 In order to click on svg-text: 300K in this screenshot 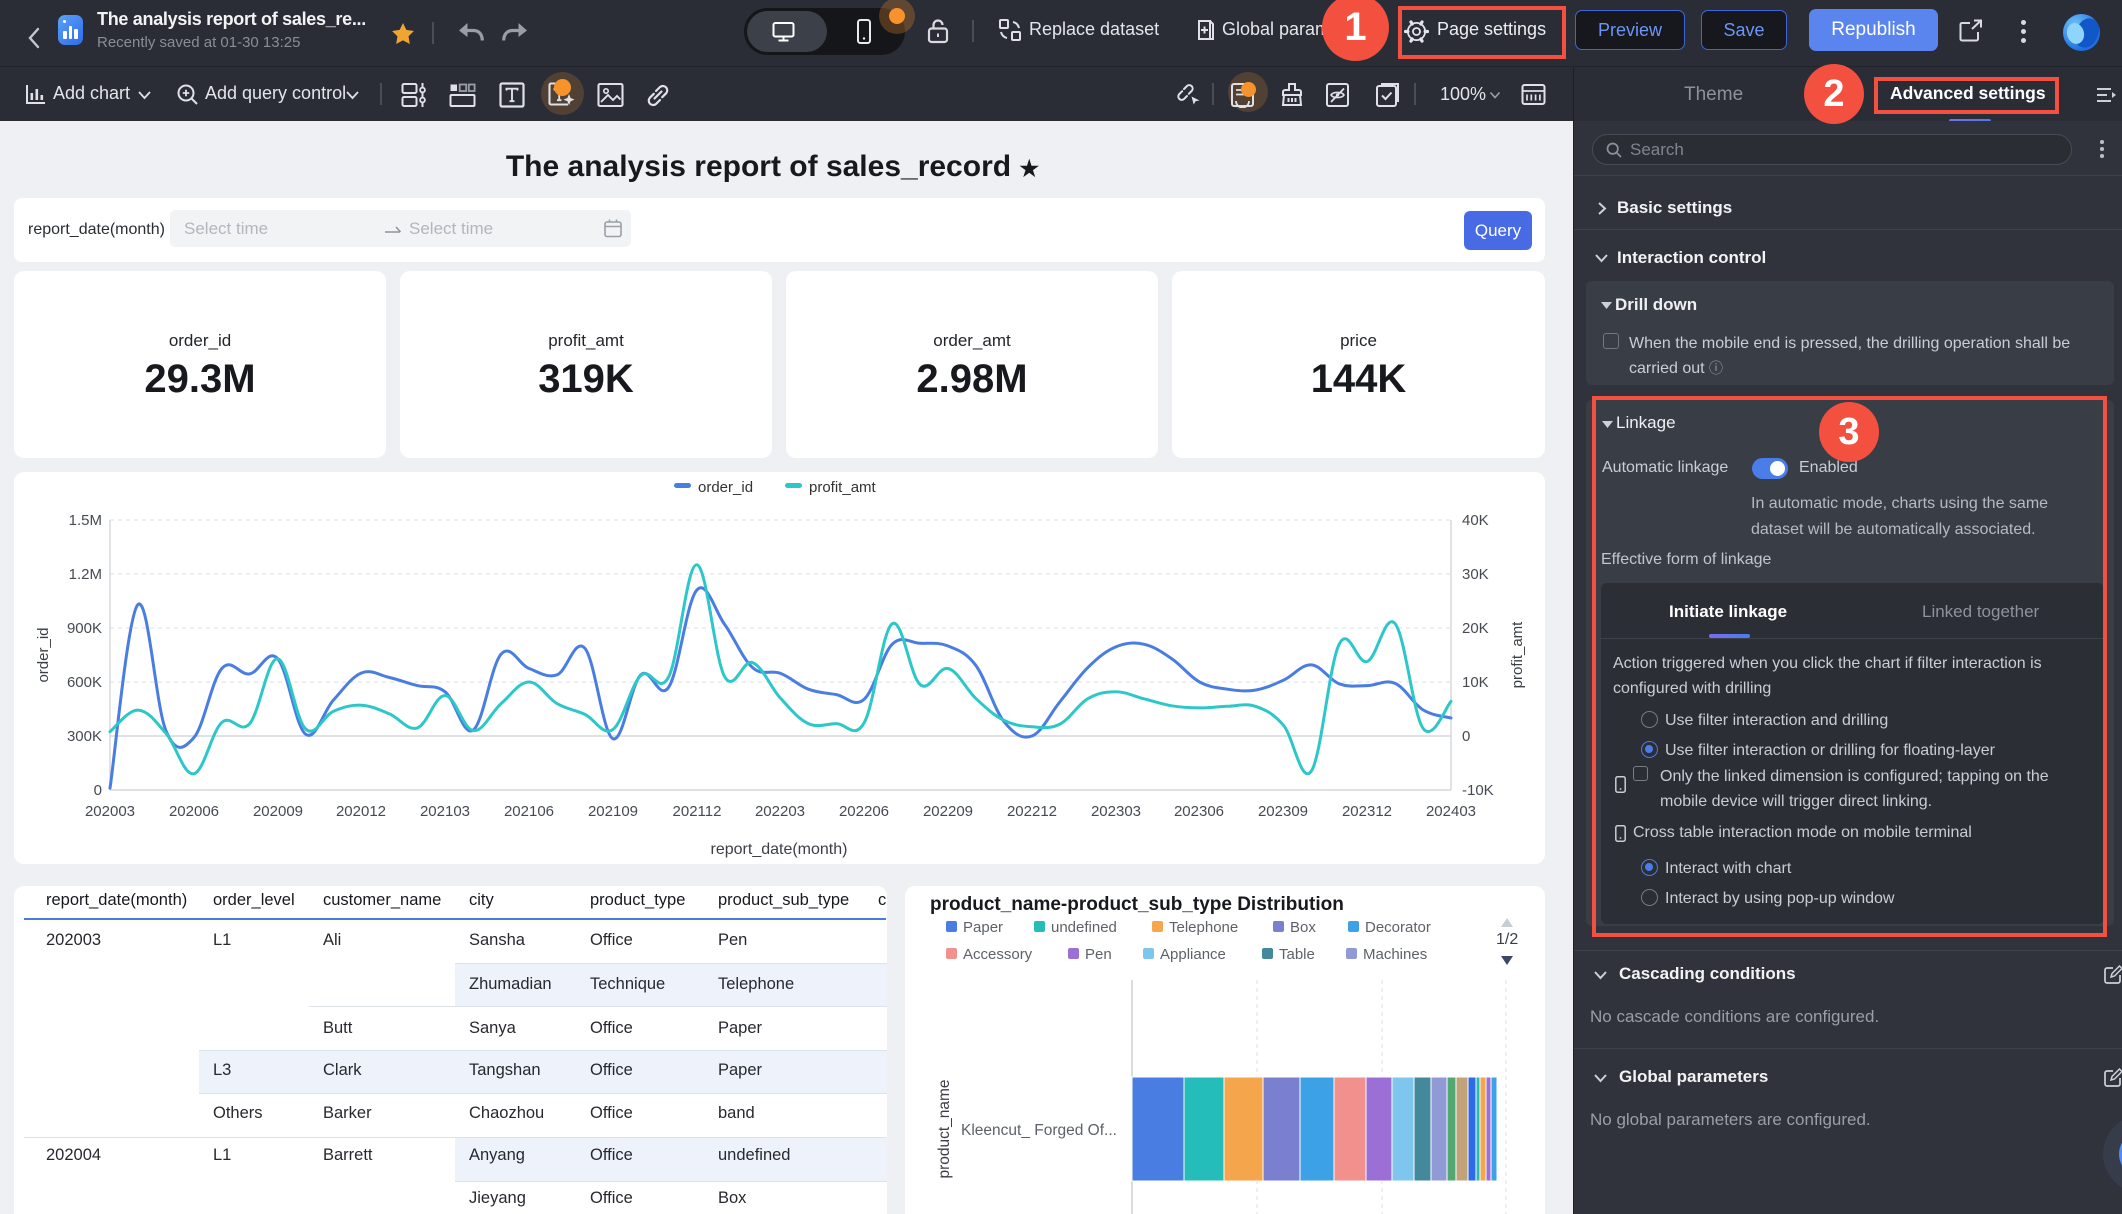, I will do `click(84, 736)`.